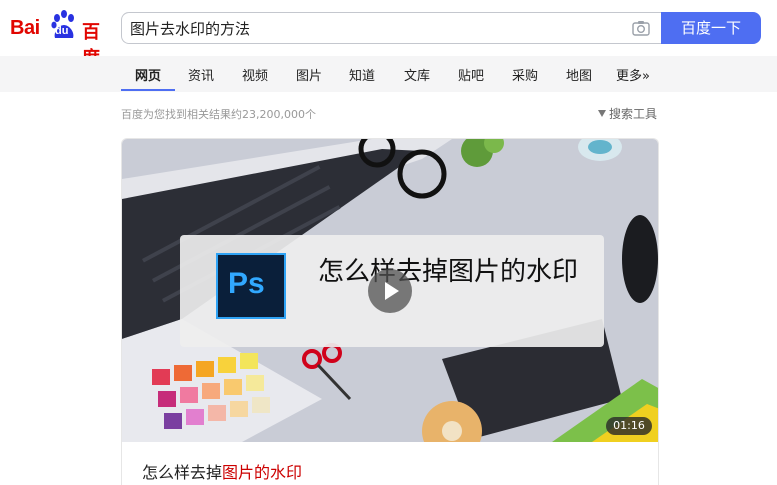 This screenshot has width=777, height=485. I want to click on video-duration: 01:16, so click(629, 426).